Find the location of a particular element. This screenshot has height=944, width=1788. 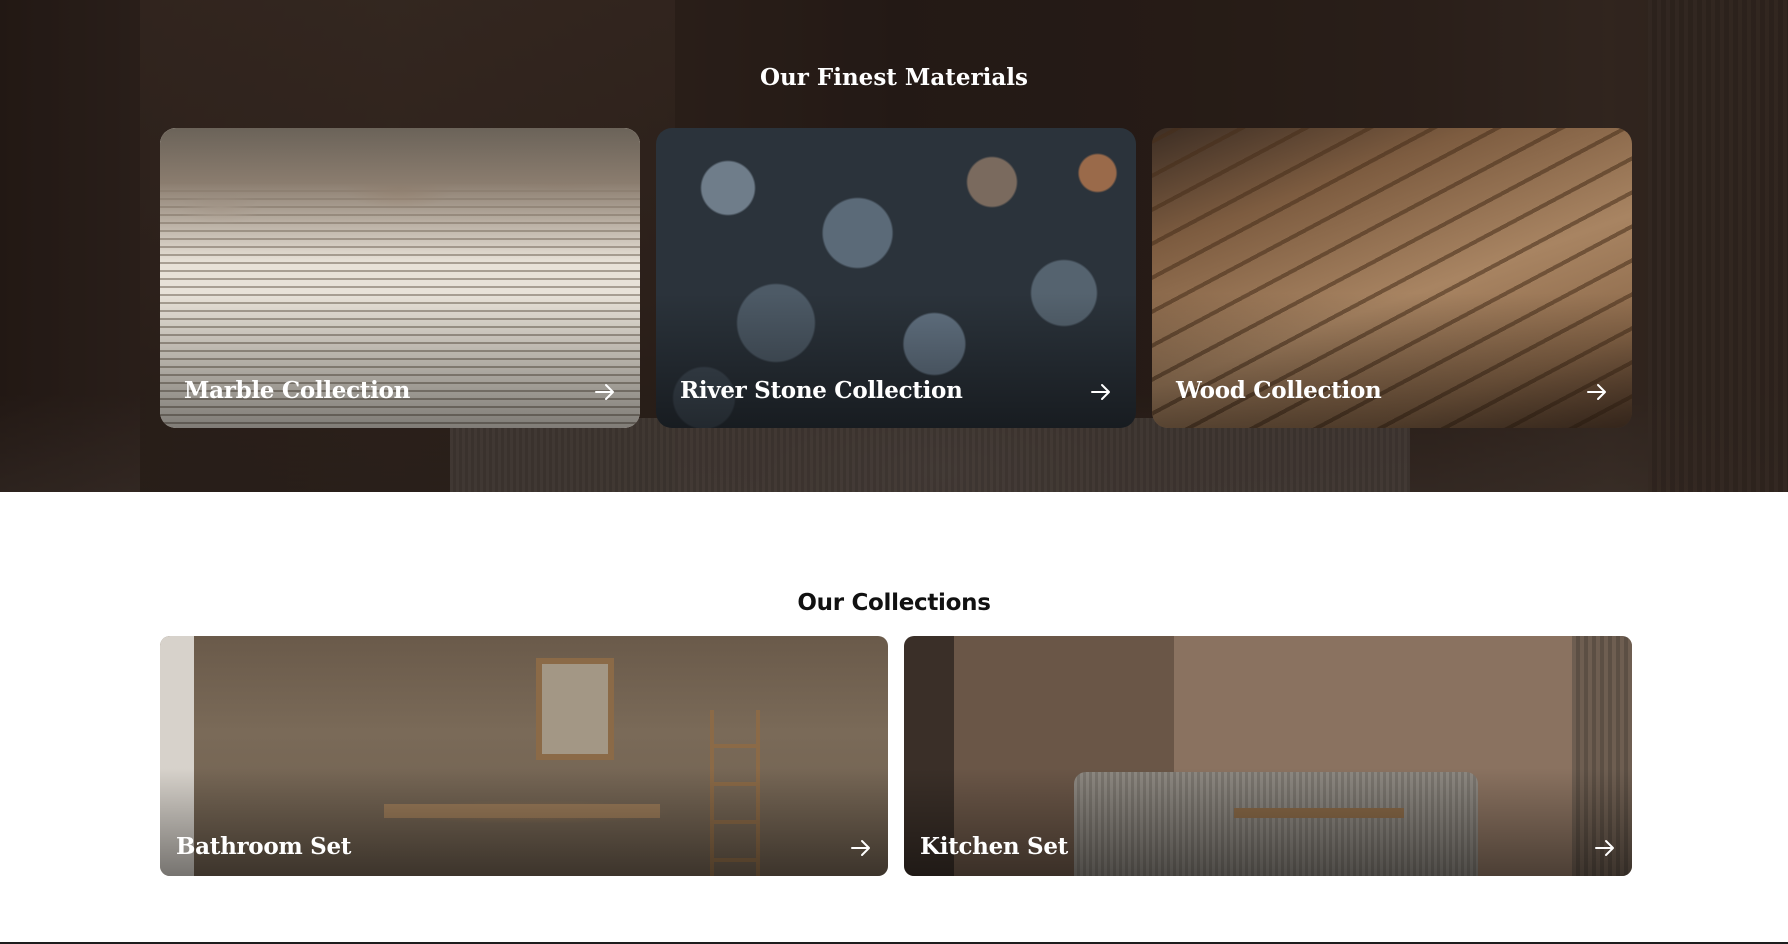

river-stone-collection-card: River Stone Collection is located at coordinates (896, 278).